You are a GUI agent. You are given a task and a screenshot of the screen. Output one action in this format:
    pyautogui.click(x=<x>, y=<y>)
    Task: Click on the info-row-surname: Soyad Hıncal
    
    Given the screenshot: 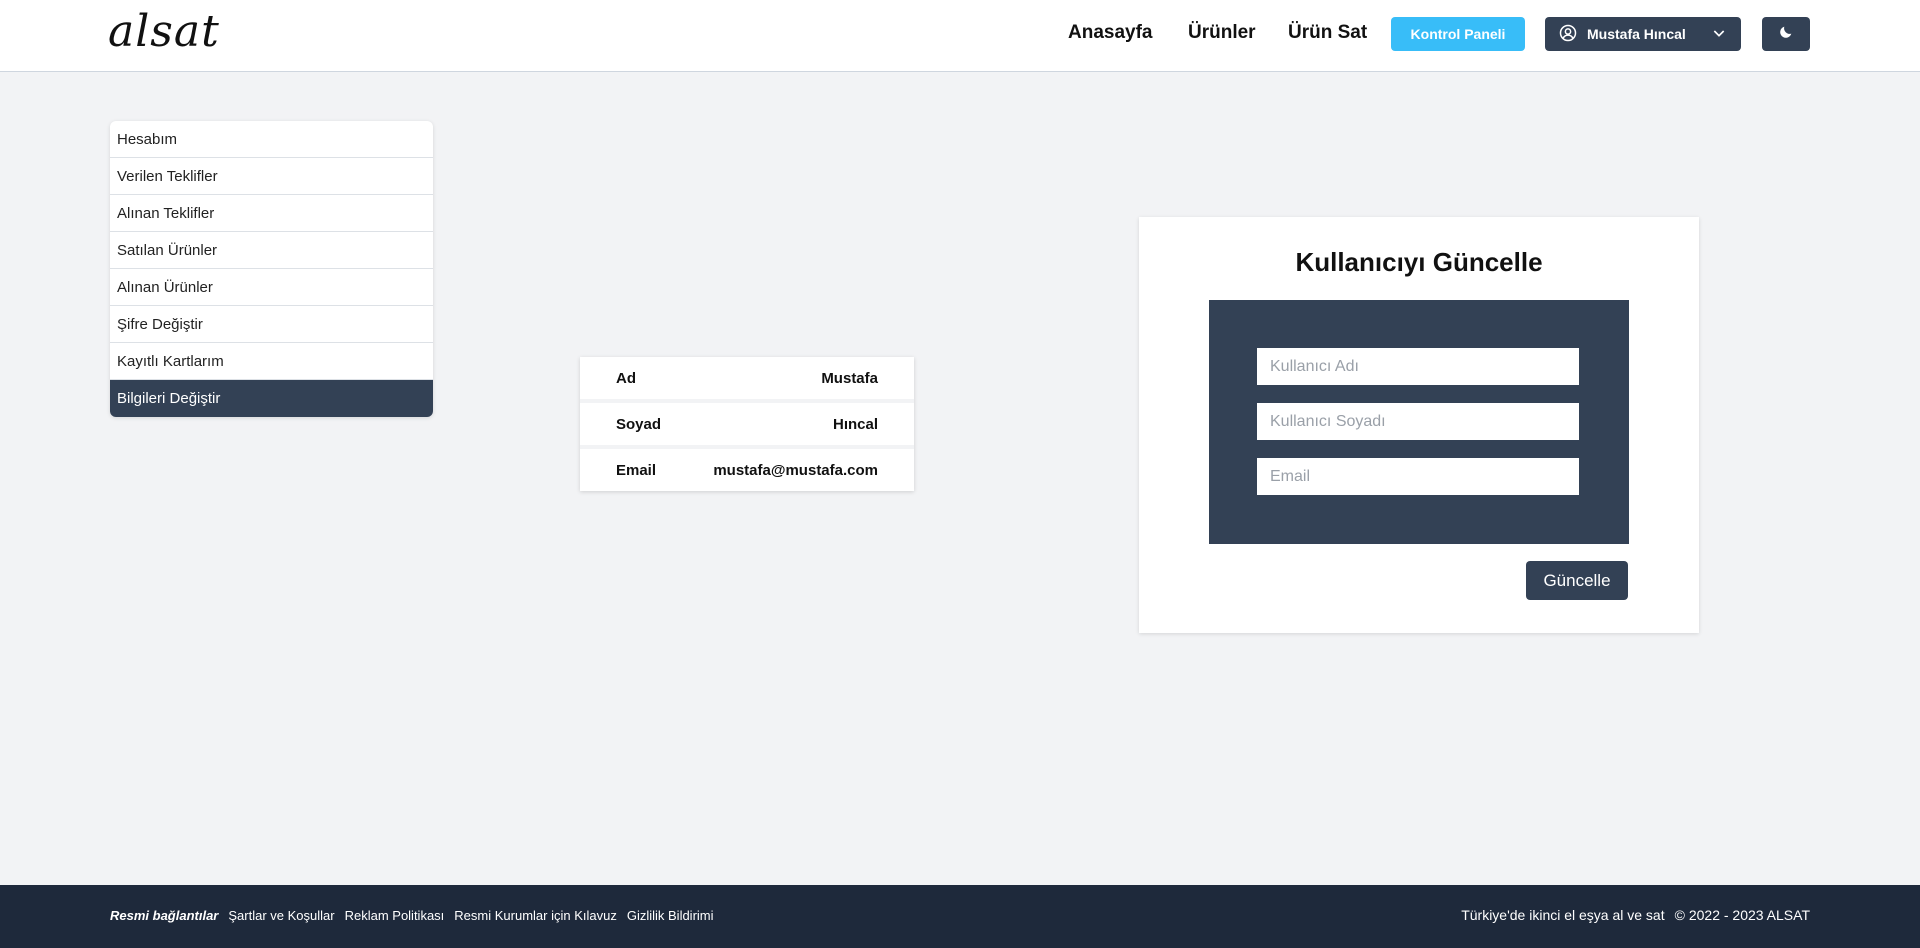 What is the action you would take?
    pyautogui.click(x=747, y=424)
    